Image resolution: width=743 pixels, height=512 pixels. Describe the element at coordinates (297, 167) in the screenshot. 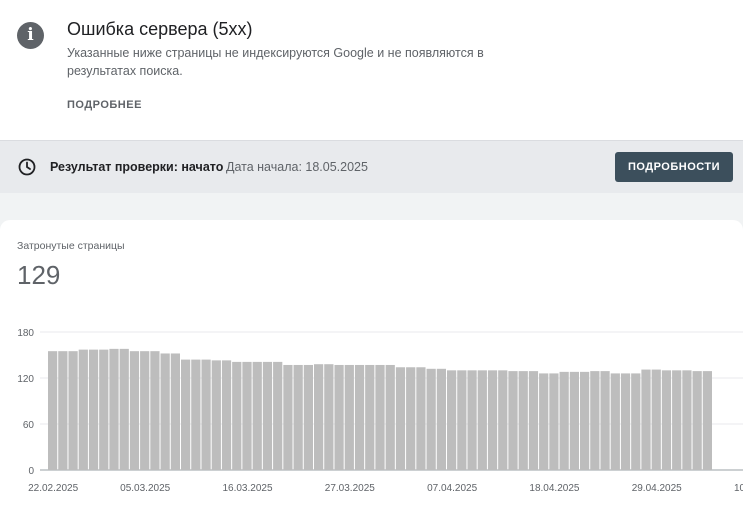

I see `validation-start-date: Дата начала: 18.05.2025` at that location.